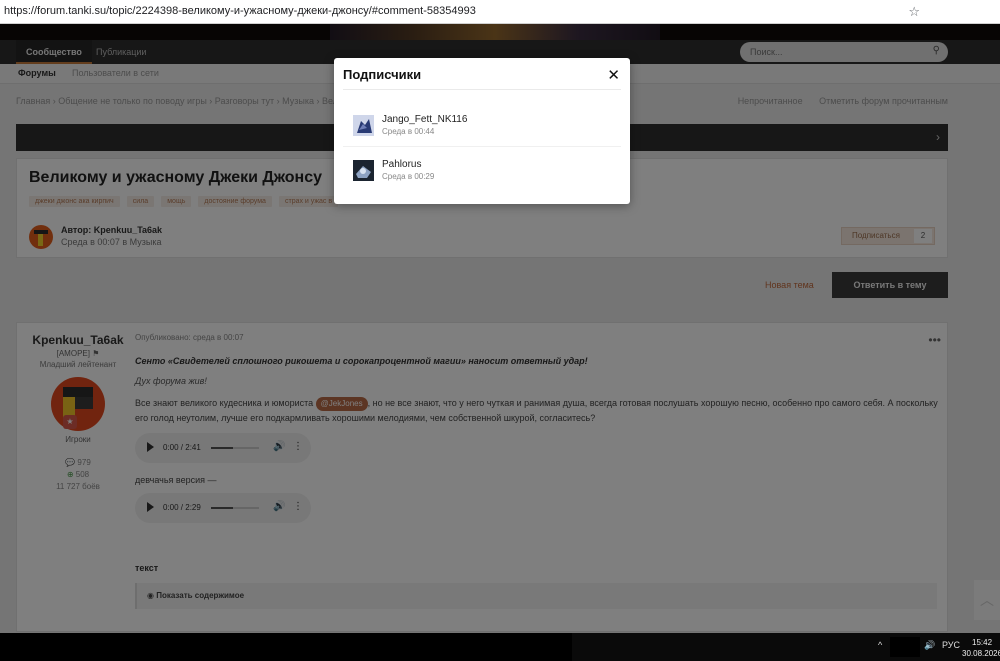  Describe the element at coordinates (981, 648) in the screenshot. I see `clock: 15:42 30.08.2026` at that location.